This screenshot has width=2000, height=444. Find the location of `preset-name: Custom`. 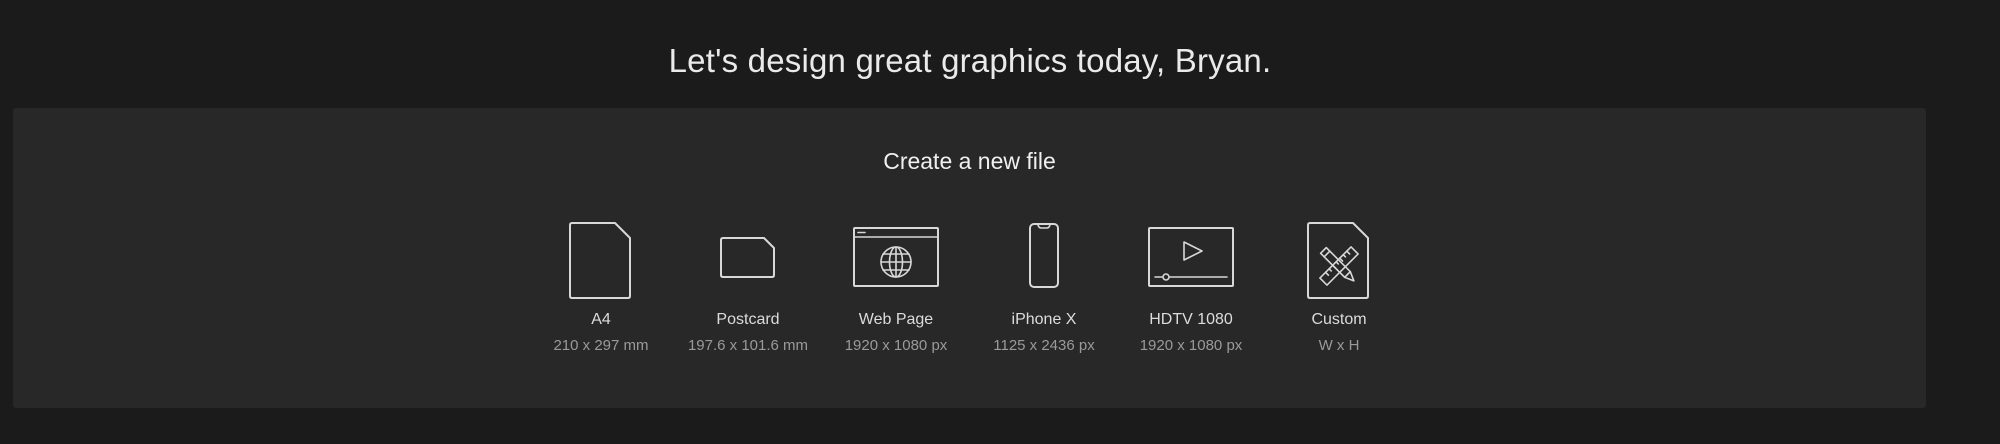

preset-name: Custom is located at coordinates (1339, 319).